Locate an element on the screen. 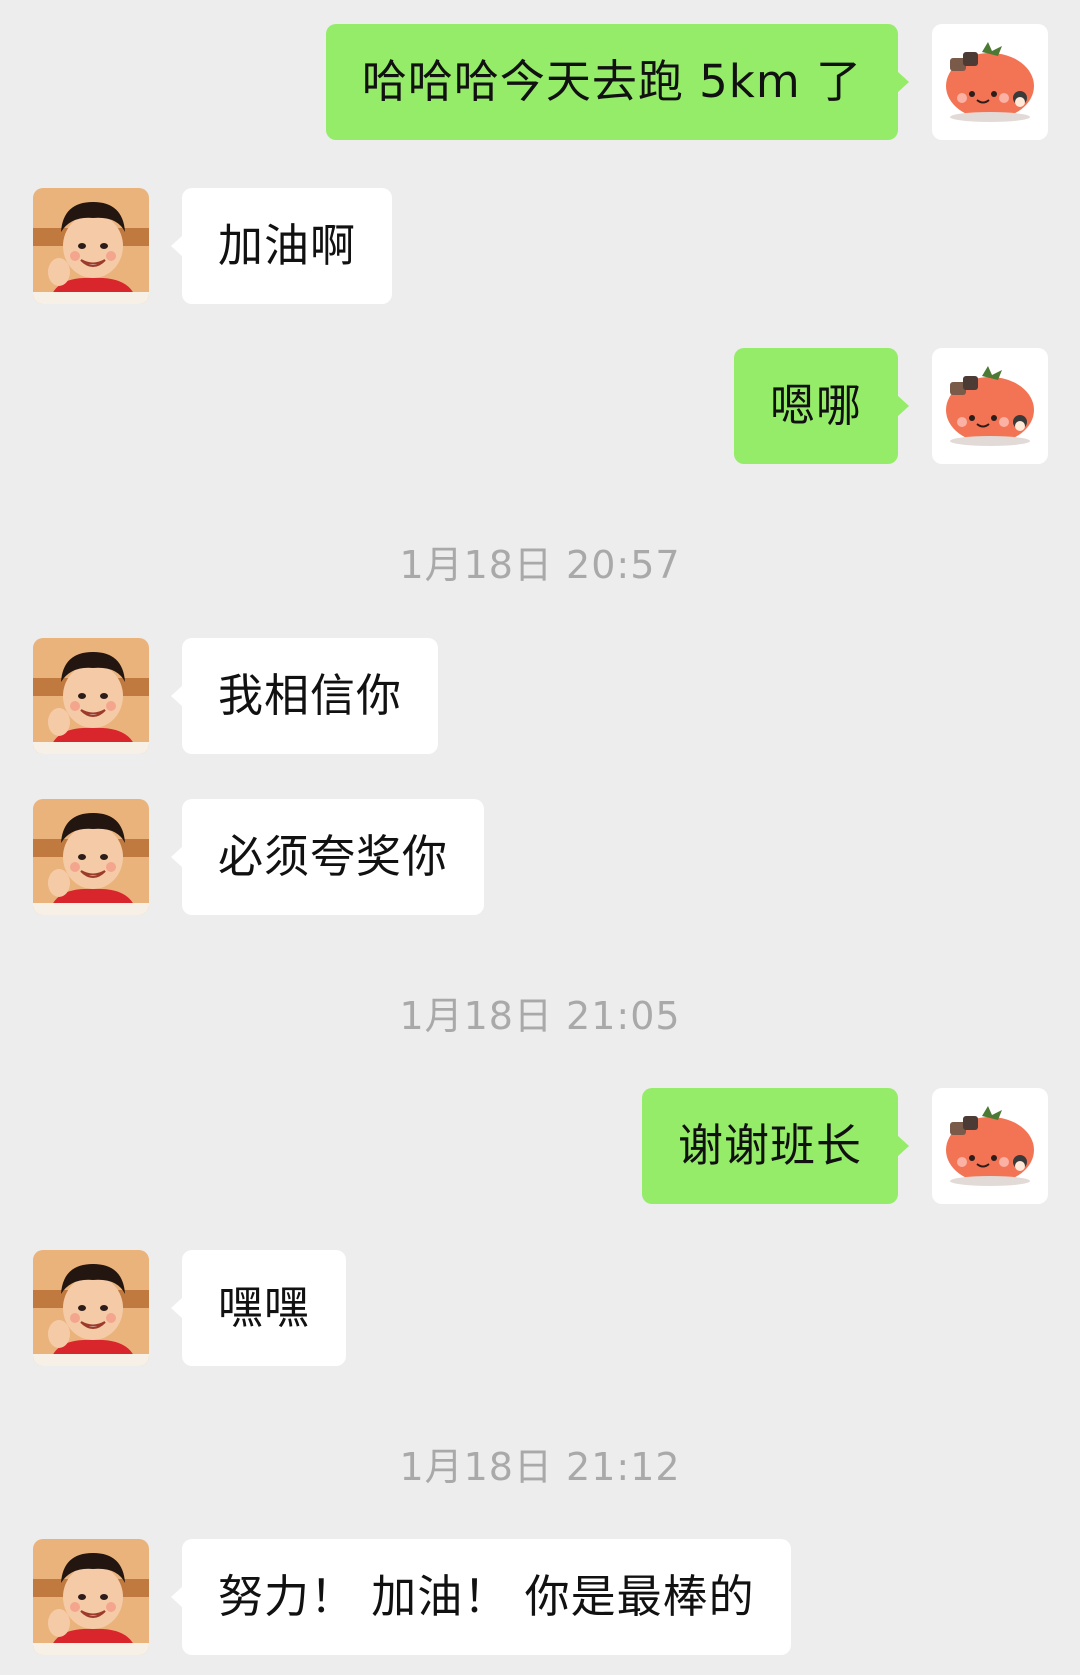 The width and height of the screenshot is (1080, 1675). message-bubble-received: 嘿嘿 is located at coordinates (258, 1308).